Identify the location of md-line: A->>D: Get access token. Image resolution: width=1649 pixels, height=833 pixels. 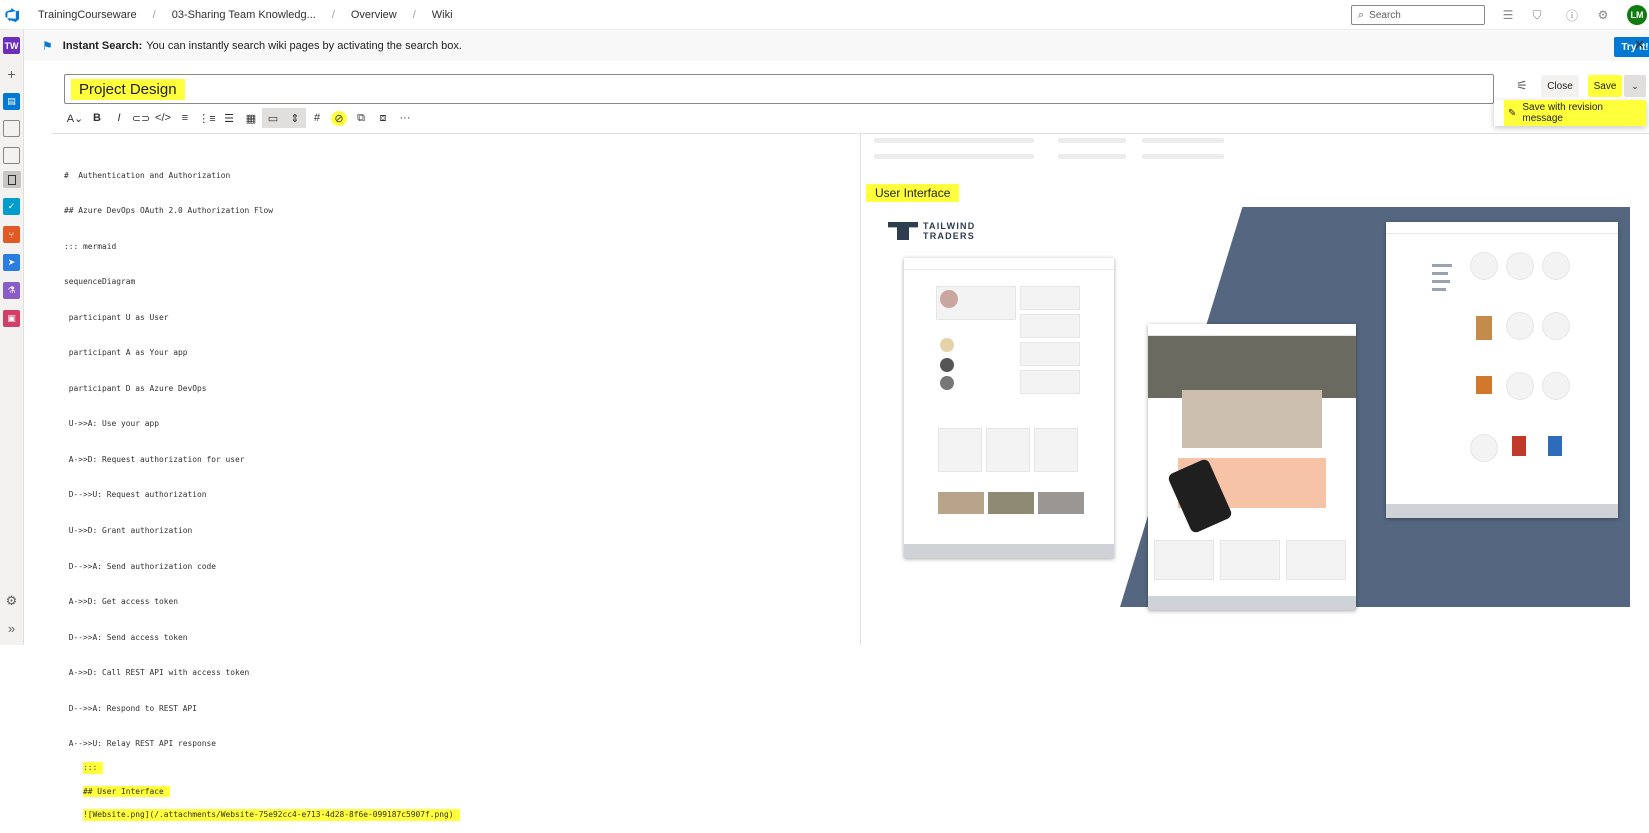
(121, 602).